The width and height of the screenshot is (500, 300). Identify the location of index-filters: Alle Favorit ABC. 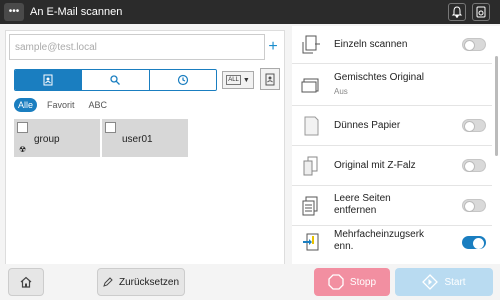
(62, 105).